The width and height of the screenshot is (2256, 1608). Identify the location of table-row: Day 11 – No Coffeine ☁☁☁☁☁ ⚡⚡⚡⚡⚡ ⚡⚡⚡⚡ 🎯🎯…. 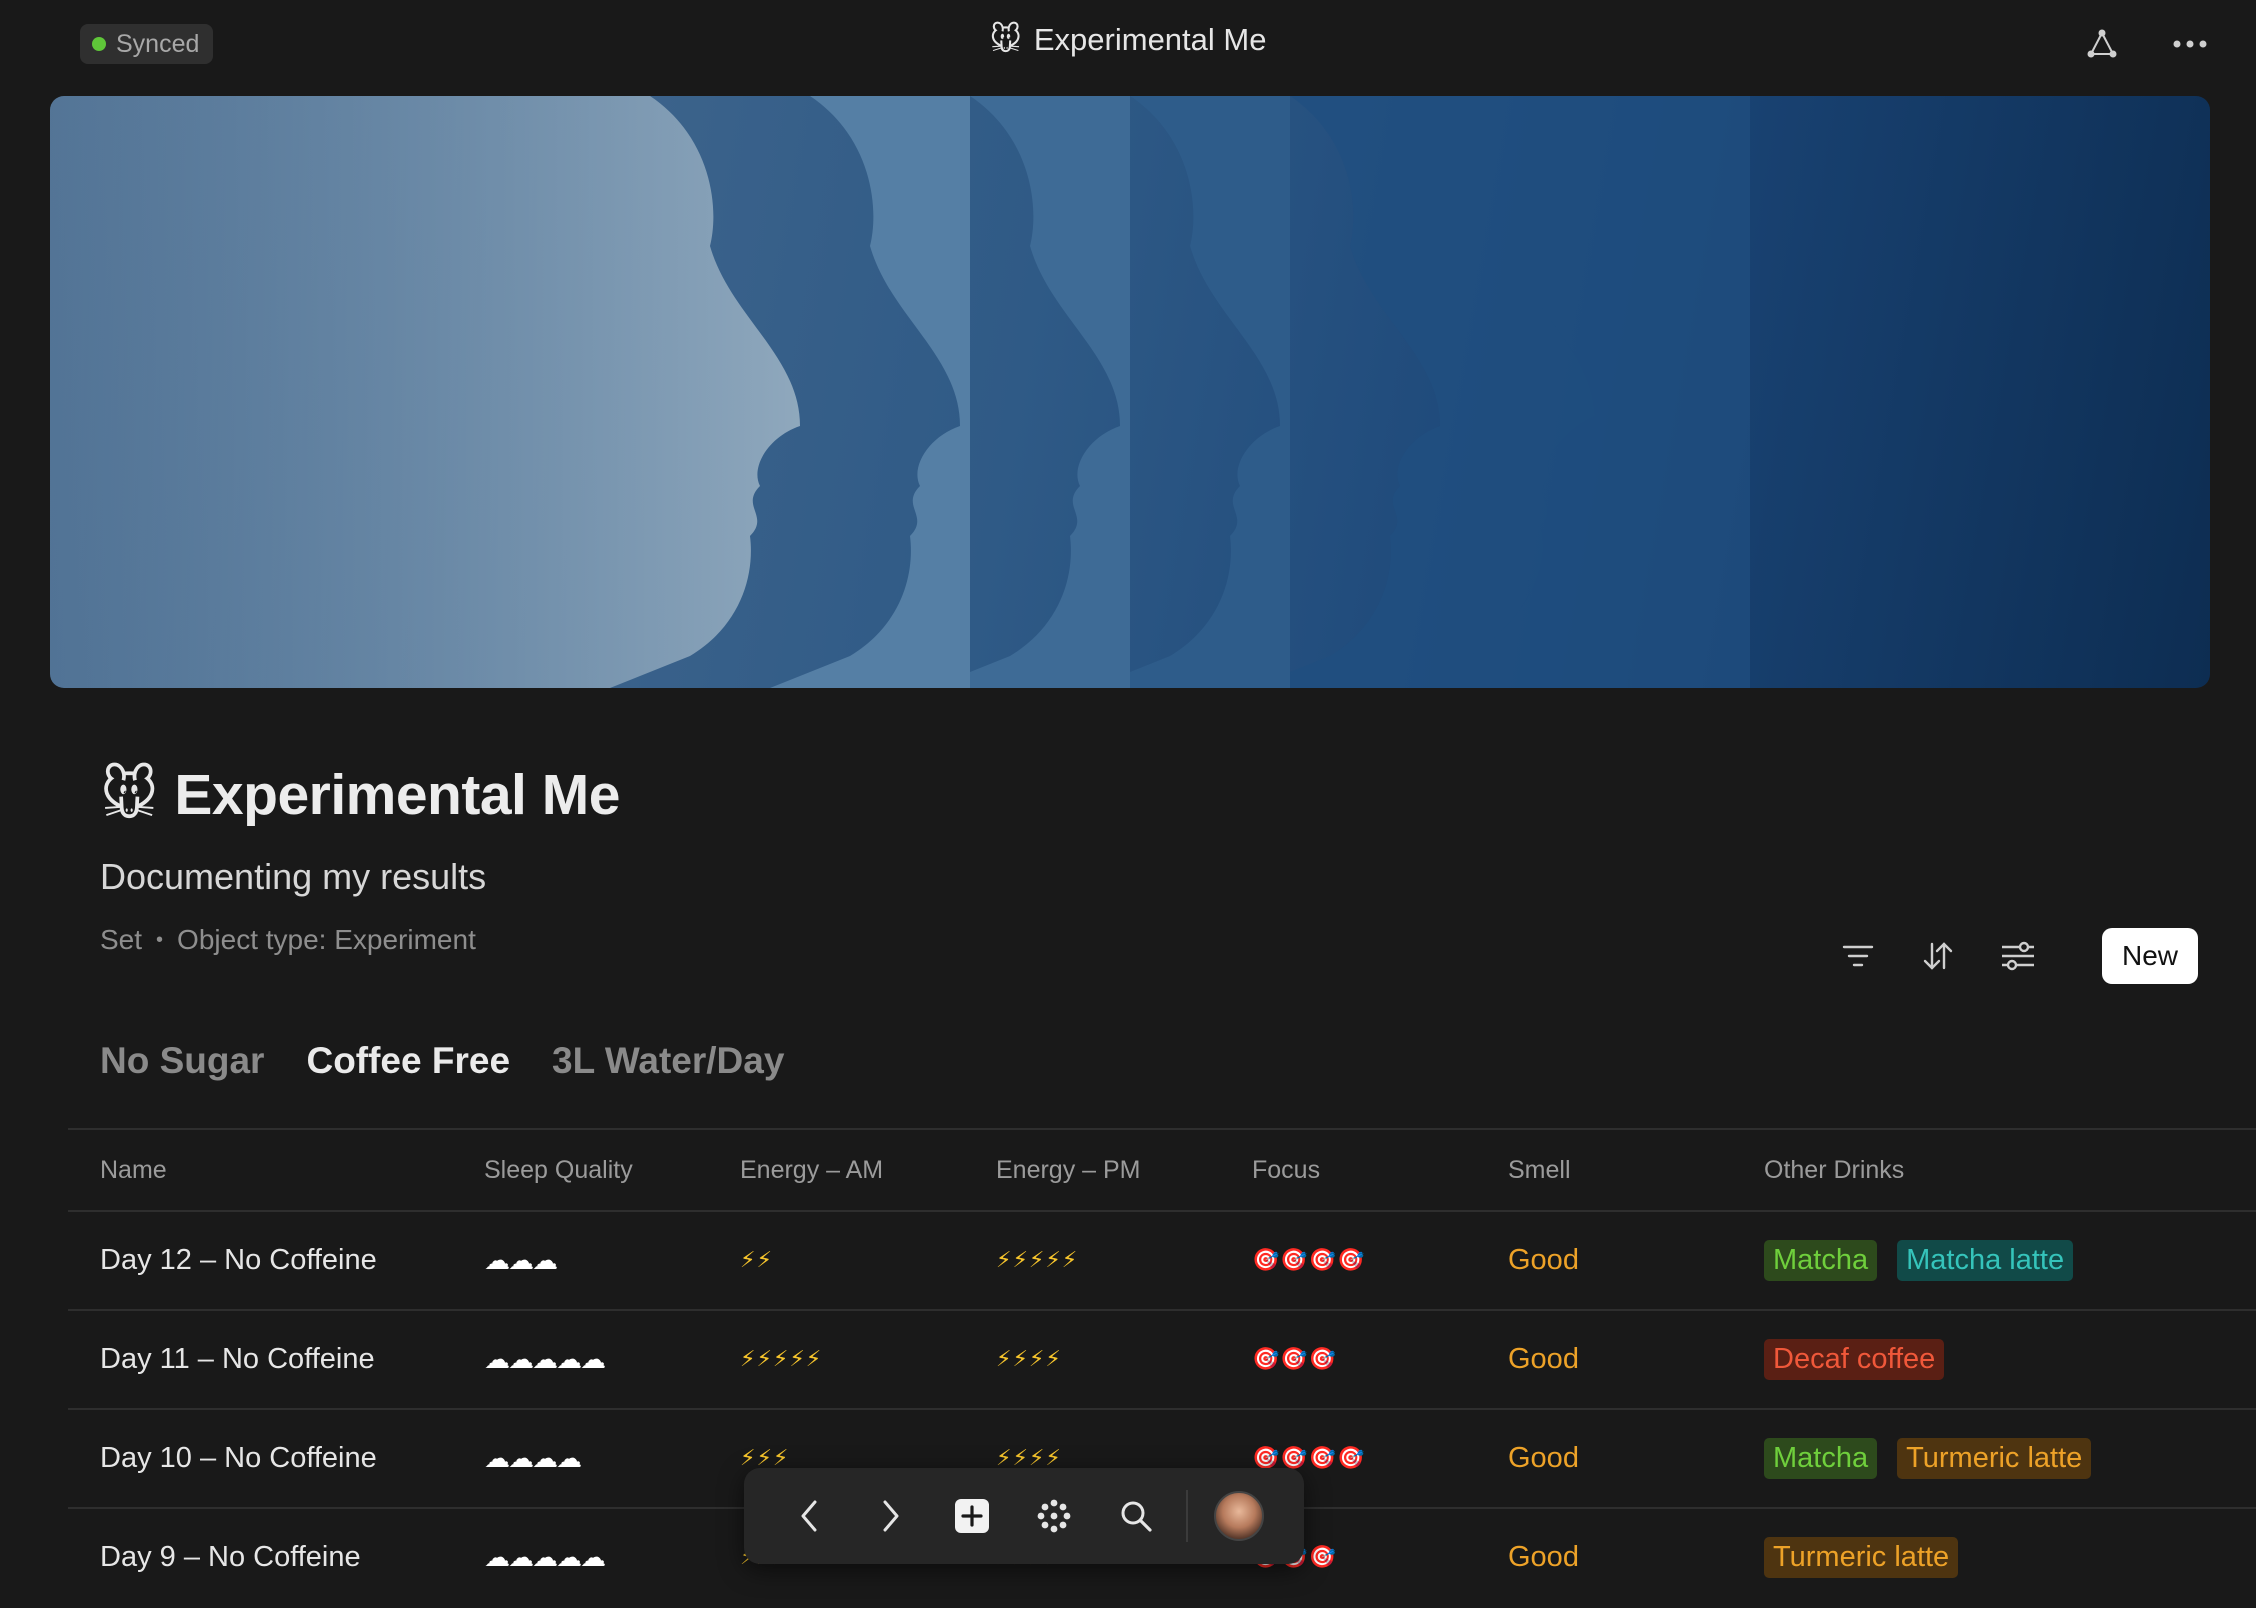
(1162, 1358).